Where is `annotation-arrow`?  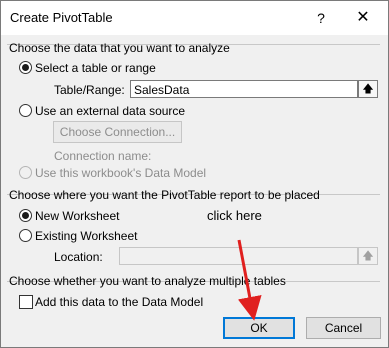 annotation-arrow is located at coordinates (249, 280).